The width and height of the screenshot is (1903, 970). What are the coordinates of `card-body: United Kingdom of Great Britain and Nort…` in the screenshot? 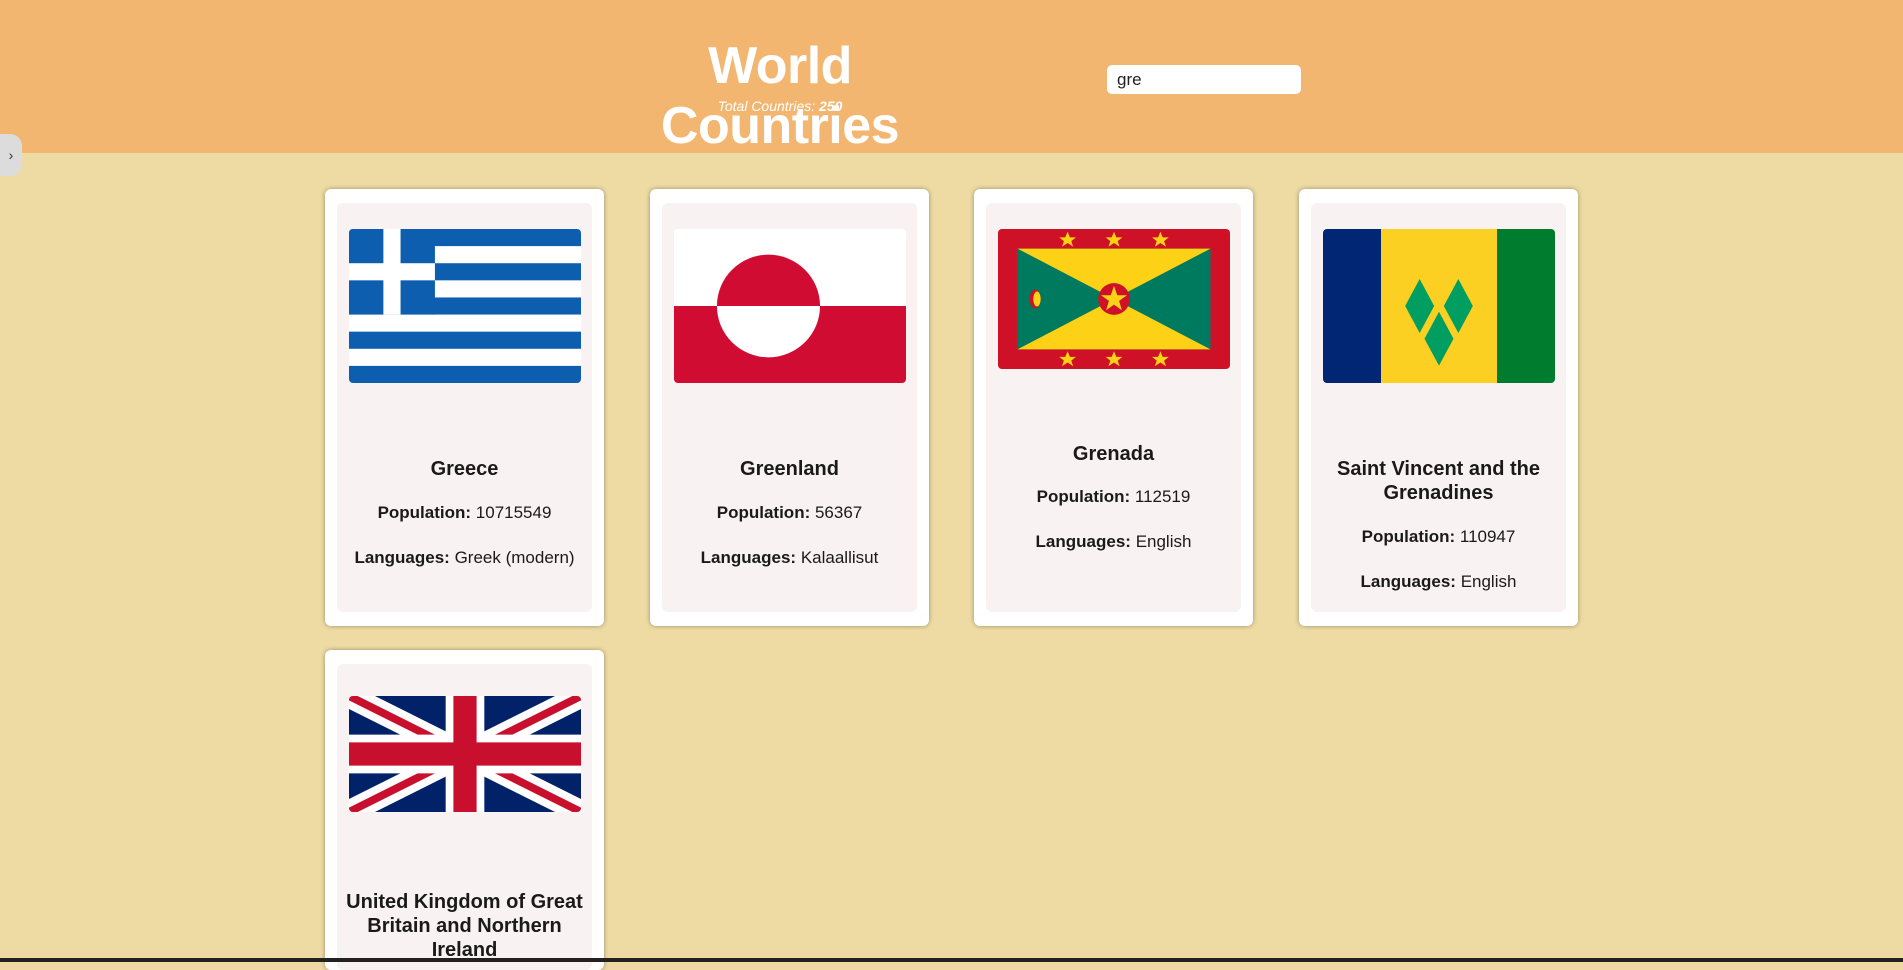 It's located at (464, 817).